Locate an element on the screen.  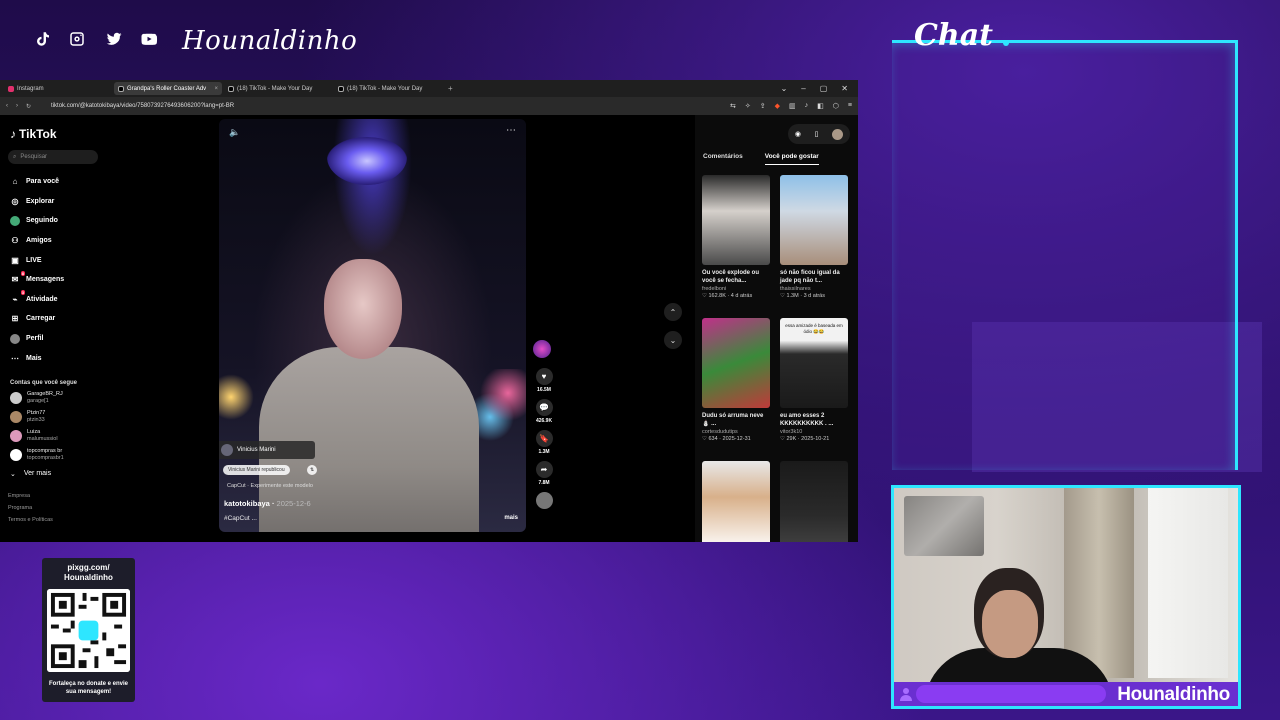
window-controls: ⌄ – ▢ ✕ is located at coordinates (819, 88).